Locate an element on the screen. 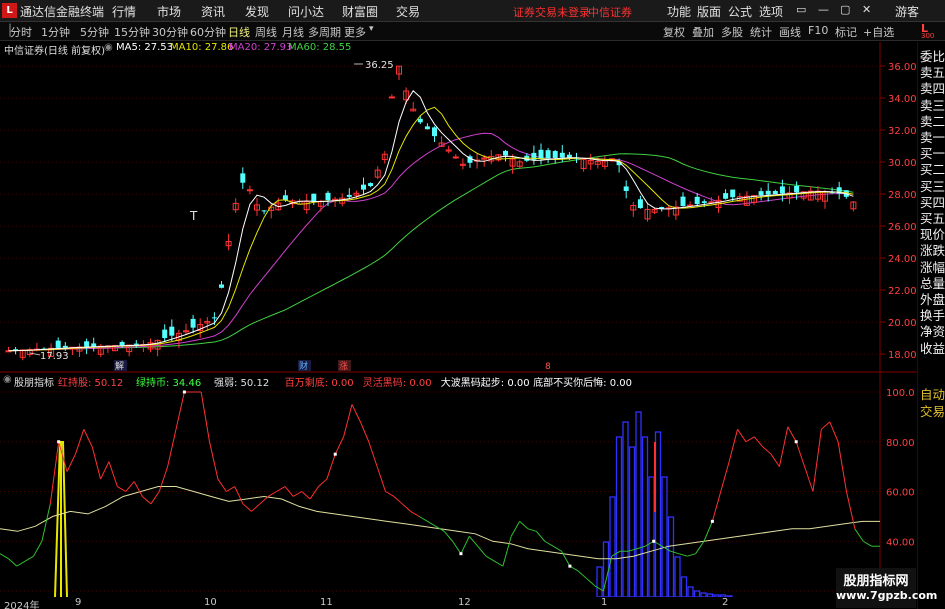  indicator-axis-label: 100.0 is located at coordinates (900, 393).